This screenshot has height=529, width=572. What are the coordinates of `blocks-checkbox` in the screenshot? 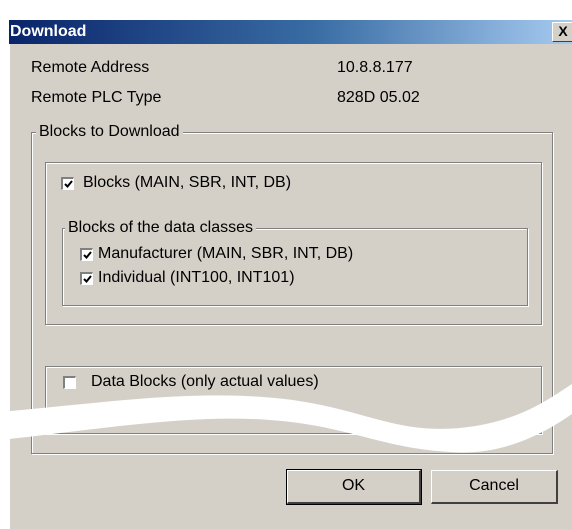 It's located at (67, 183).